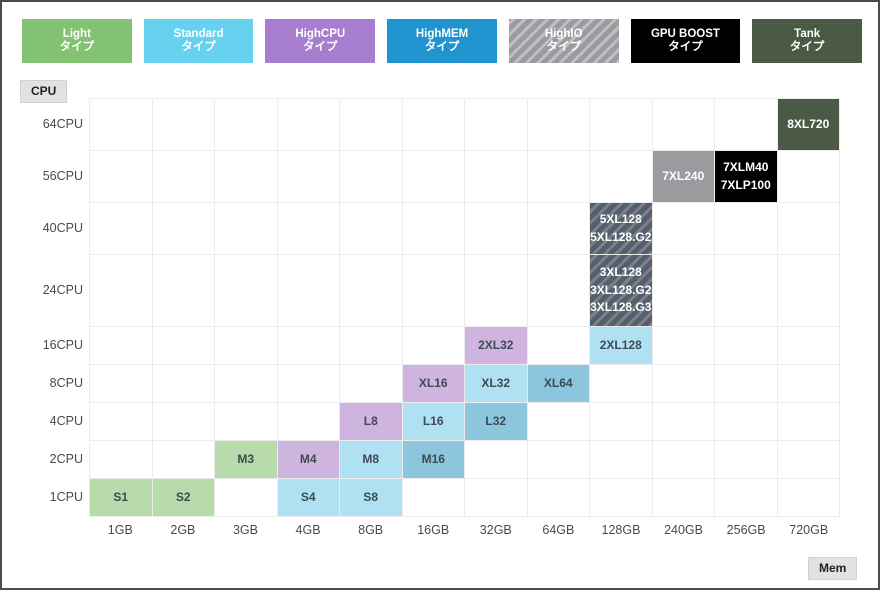 This screenshot has height=592, width=880. What do you see at coordinates (371, 530) in the screenshot?
I see `mem-tick-label: 8GB` at bounding box center [371, 530].